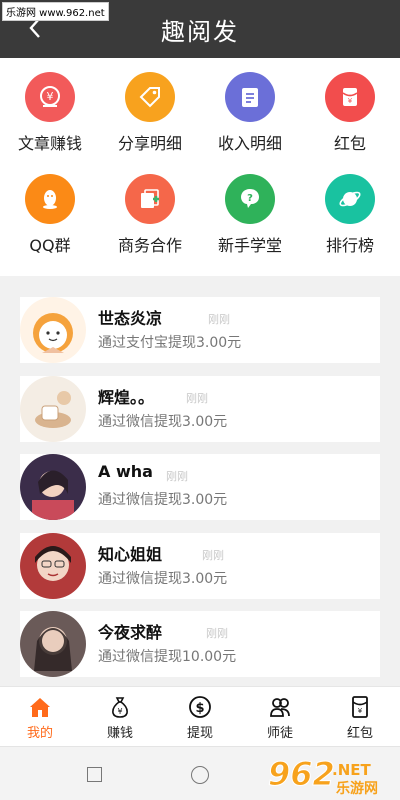  What do you see at coordinates (55, 11) in the screenshot?
I see `site-watermark: 乐游网 www.962.net` at bounding box center [55, 11].